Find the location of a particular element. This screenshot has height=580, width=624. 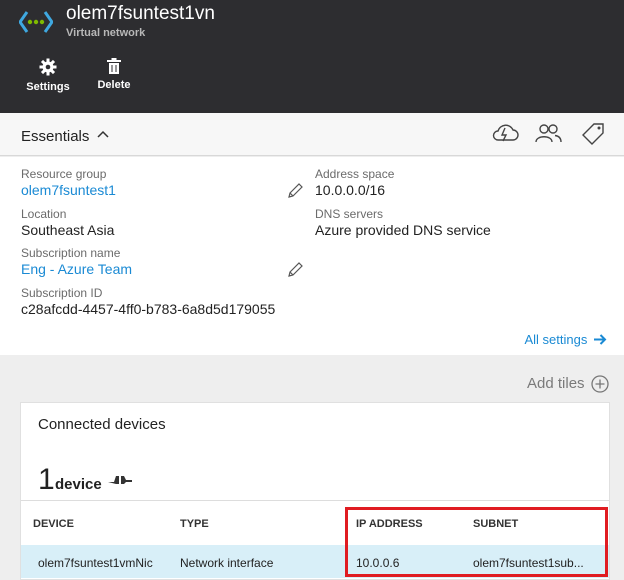

essentials-bar: Essentials is located at coordinates (312, 134).